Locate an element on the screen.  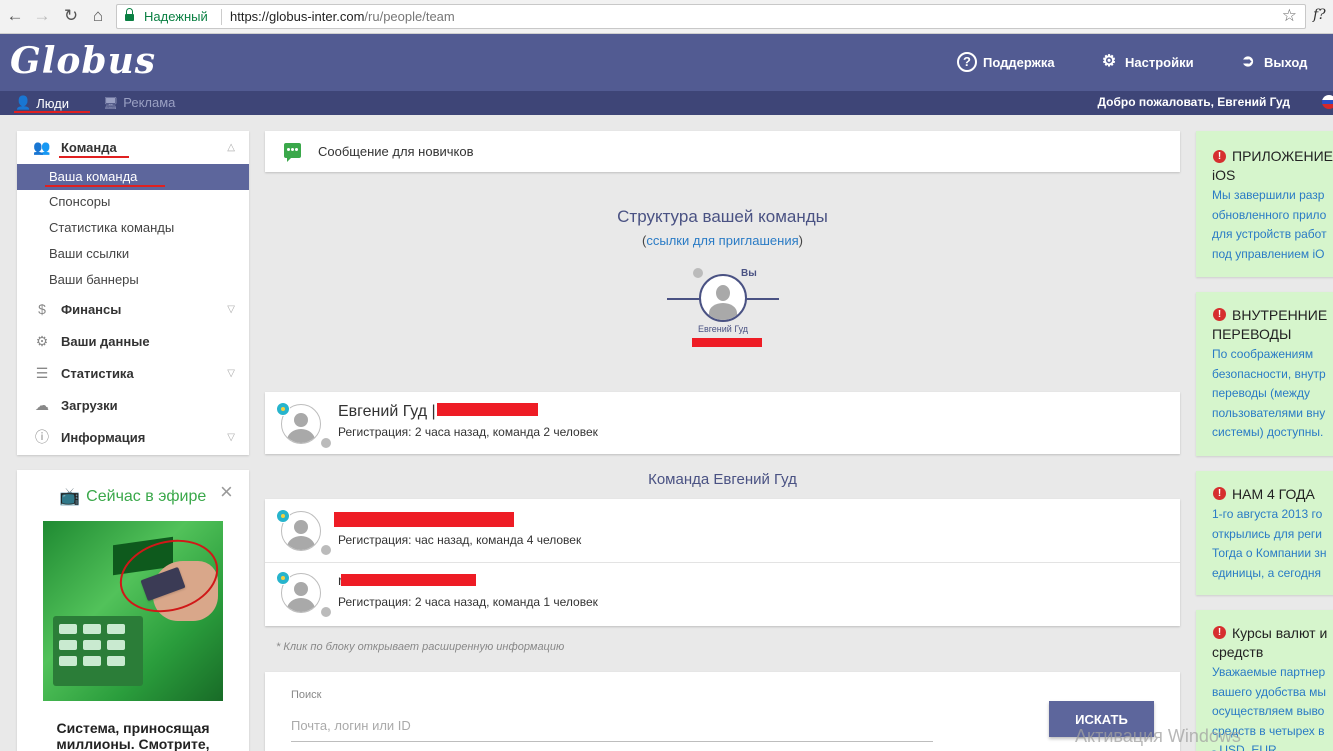
site-header: Globus ? Поддержка ⚙ Настройки ➲ Выход is located at coordinates (666, 62).